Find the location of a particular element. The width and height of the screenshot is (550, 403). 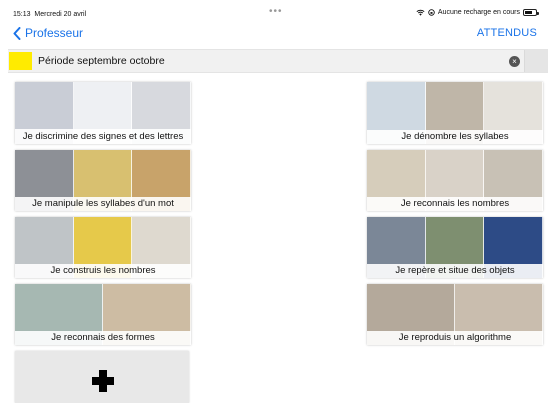

battery-icon is located at coordinates (531, 12).